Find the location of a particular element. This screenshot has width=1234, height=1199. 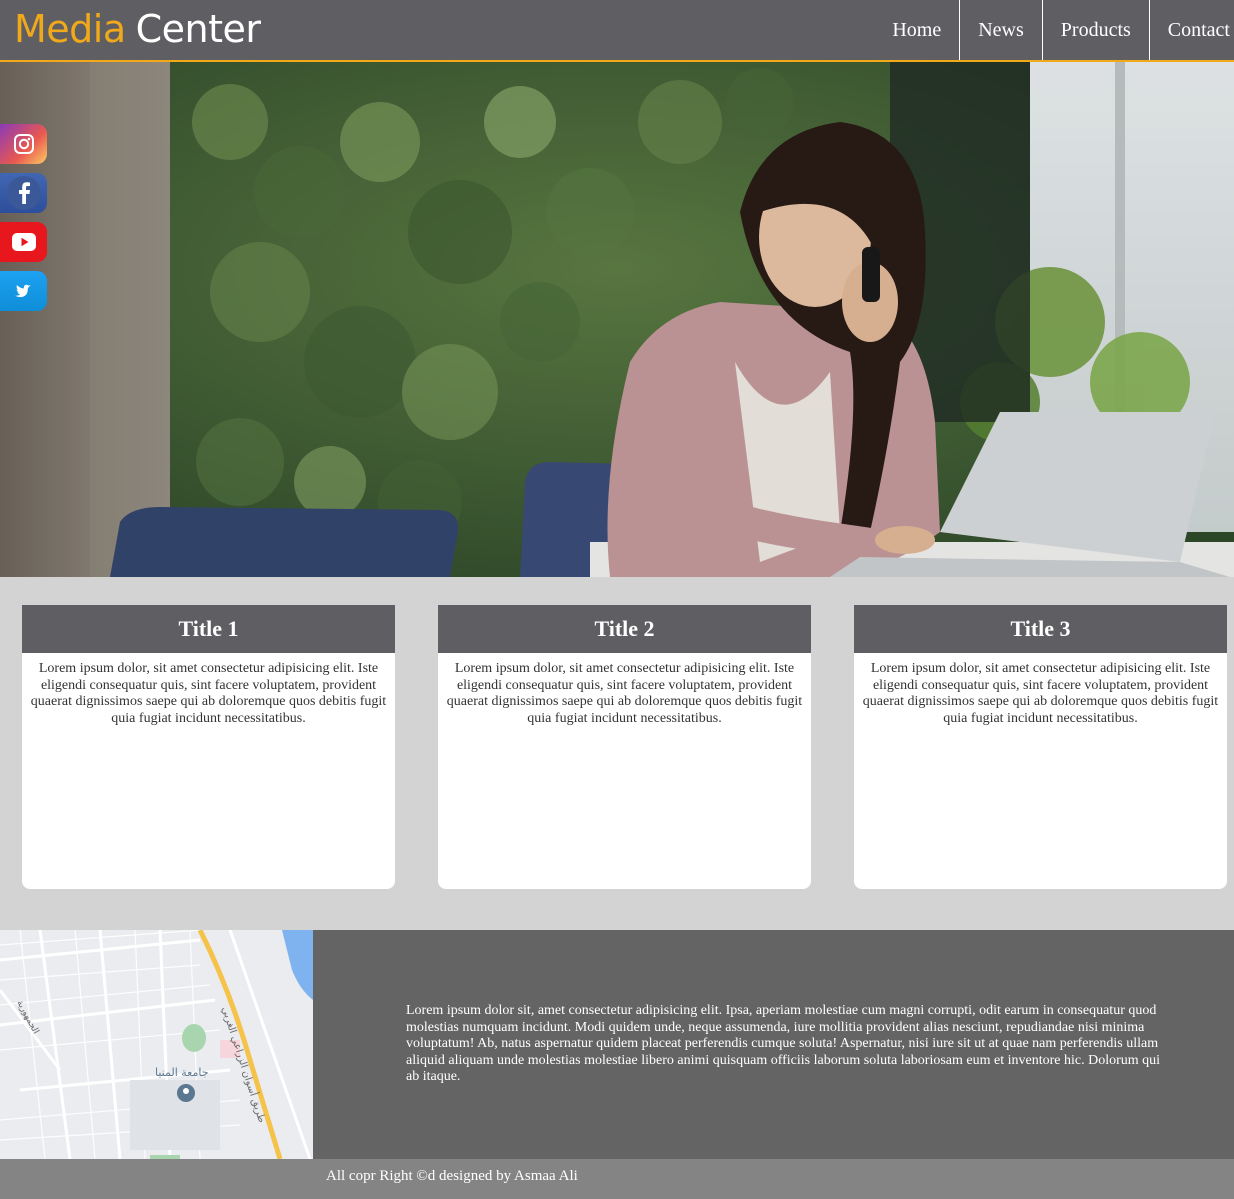

instagram-icon is located at coordinates (23, 144).